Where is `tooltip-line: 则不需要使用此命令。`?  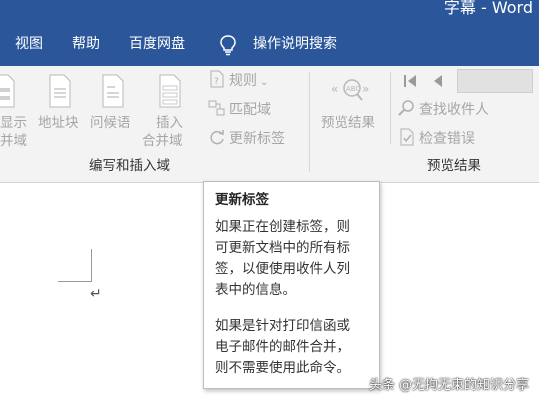
tooltip-line: 则不需要使用此命令。 is located at coordinates (282, 368).